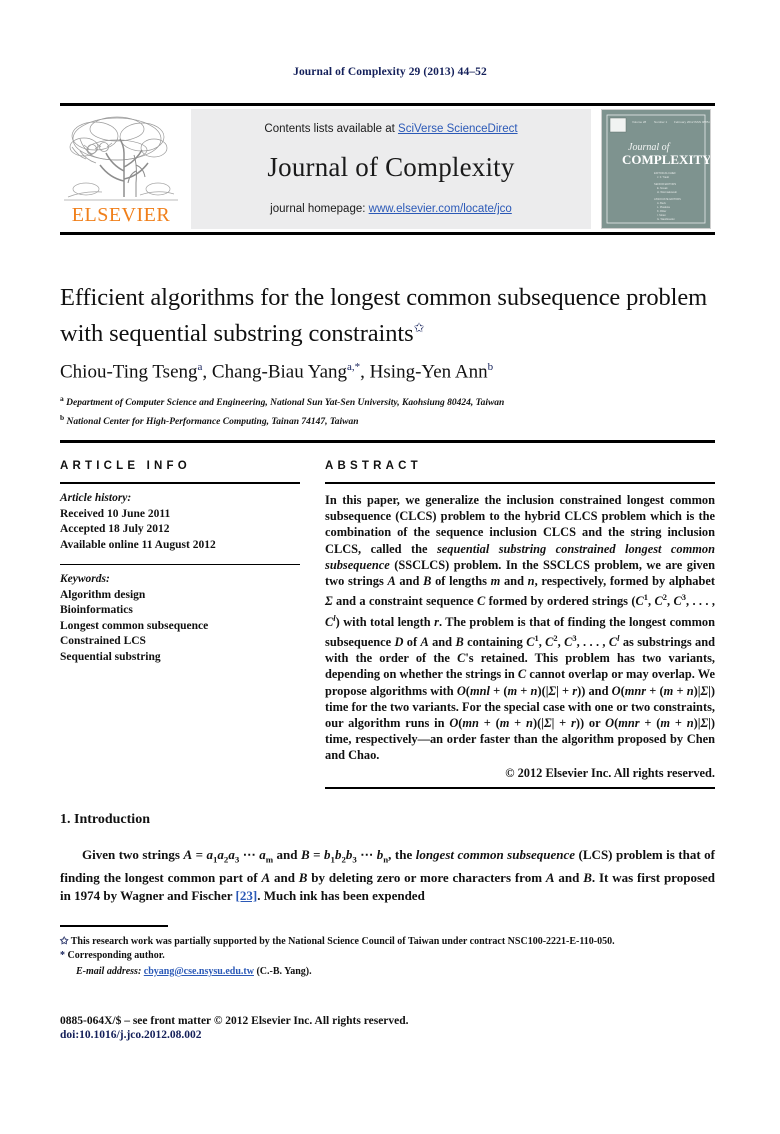 The height and width of the screenshot is (1134, 780). What do you see at coordinates (354, 367) in the screenshot?
I see `author-affil-marker: a,*` at bounding box center [354, 367].